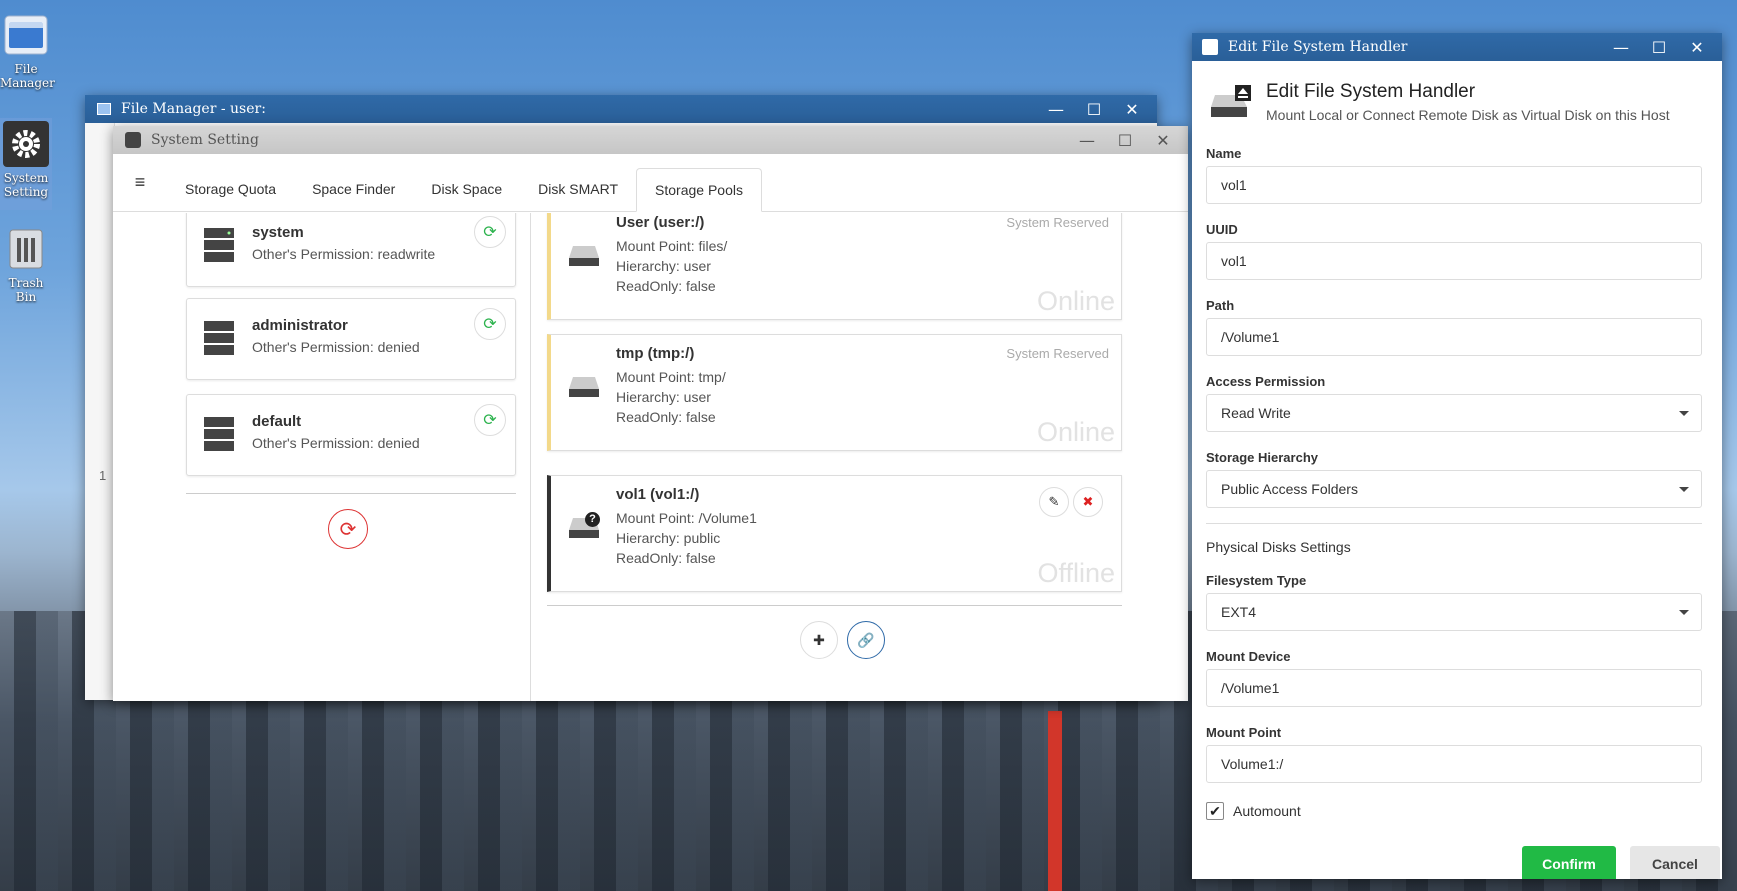  What do you see at coordinates (1569, 862) in the screenshot?
I see `confirm-button: Confirm` at bounding box center [1569, 862].